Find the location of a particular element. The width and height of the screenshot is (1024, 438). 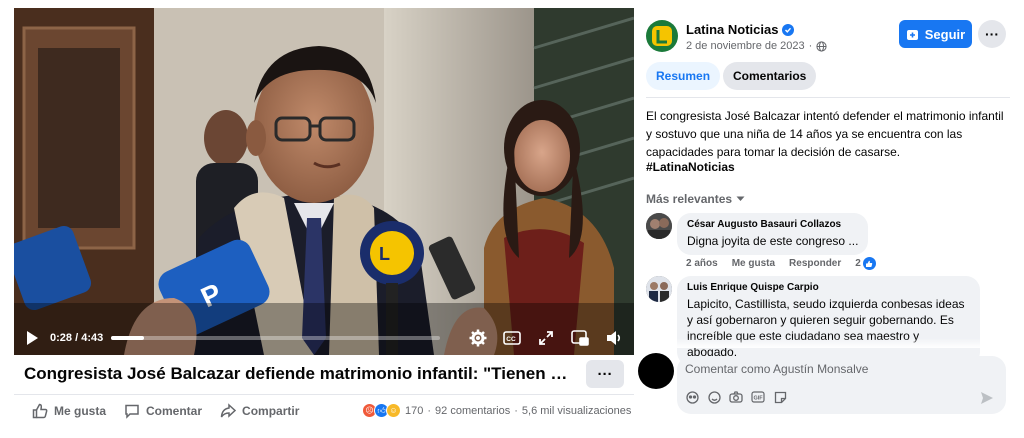

comment-composer: GIF is located at coordinates (841, 385).